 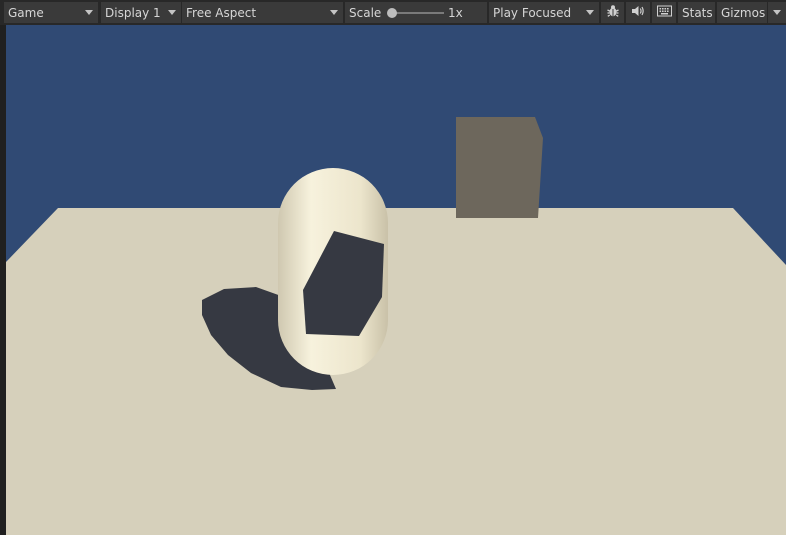 I want to click on aspect-dropdown: Free Aspect, so click(x=262, y=12).